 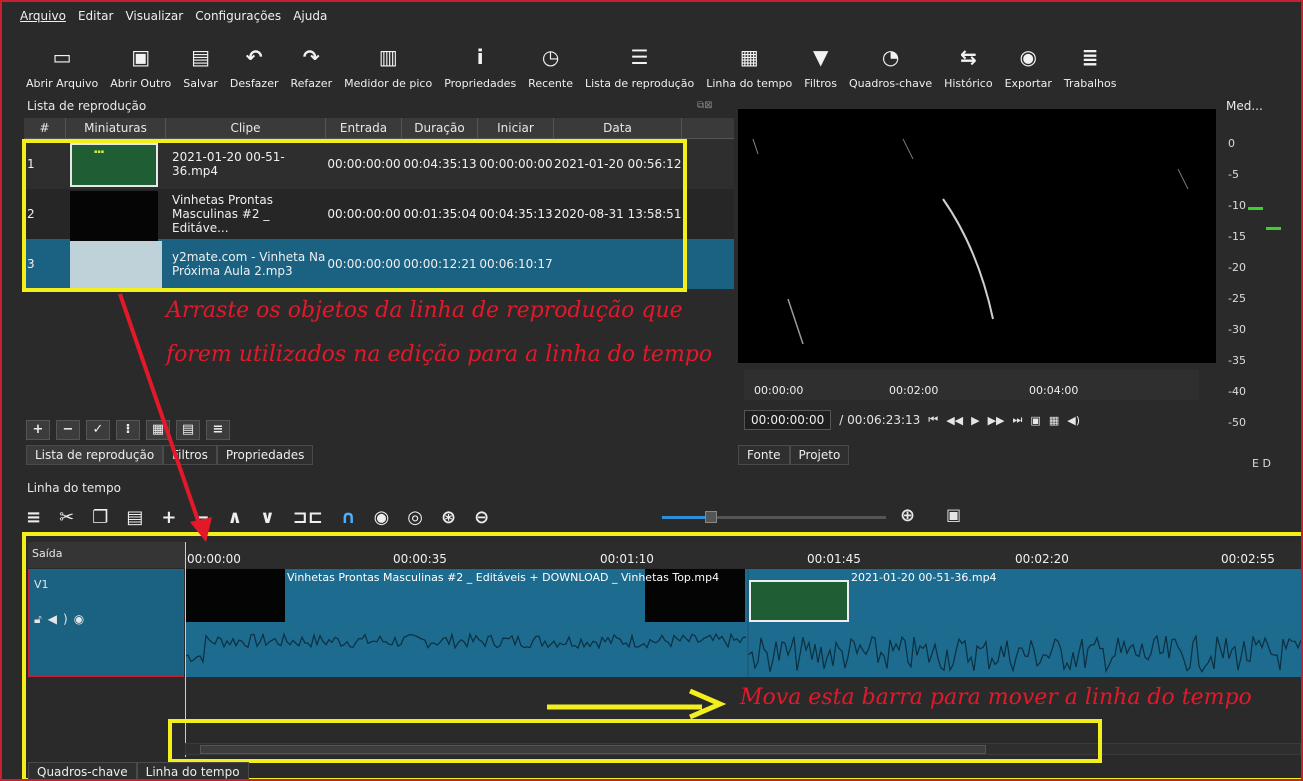 I want to click on peak-meter-icon: ▥, so click(x=388, y=57).